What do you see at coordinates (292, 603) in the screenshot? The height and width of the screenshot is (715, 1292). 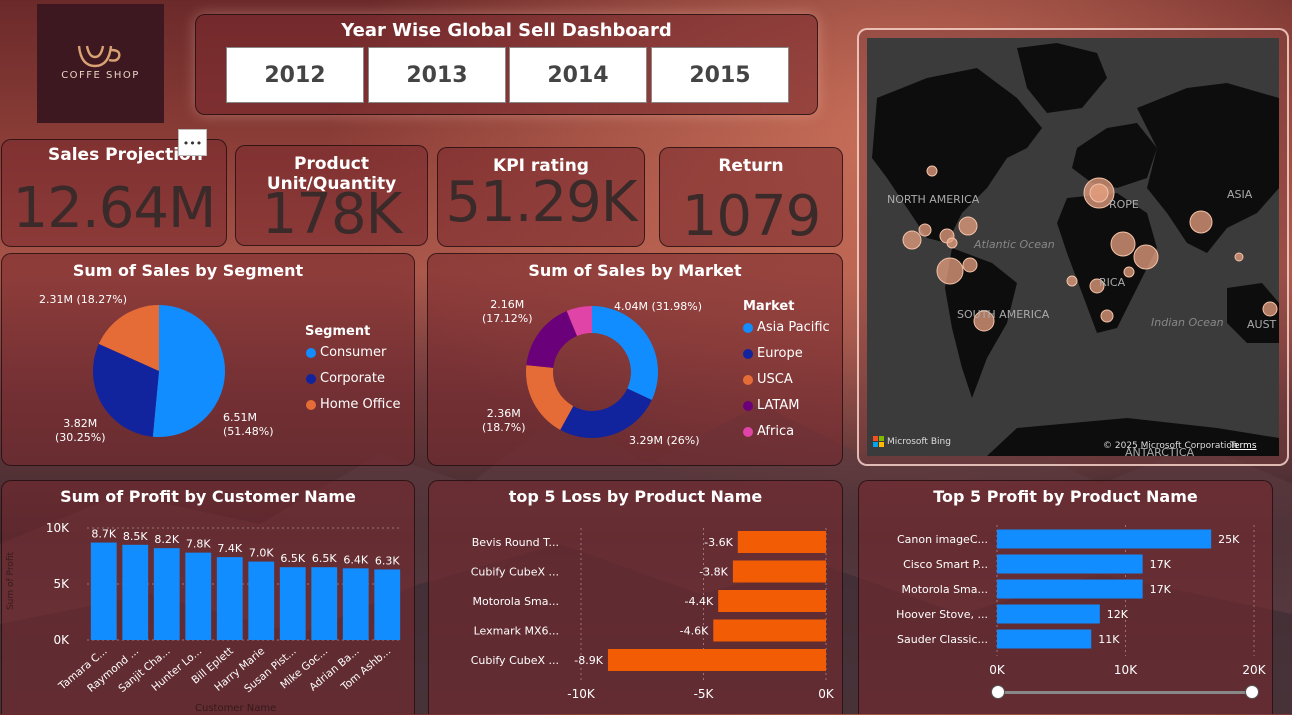 I see `bar-susan-pist` at bounding box center [292, 603].